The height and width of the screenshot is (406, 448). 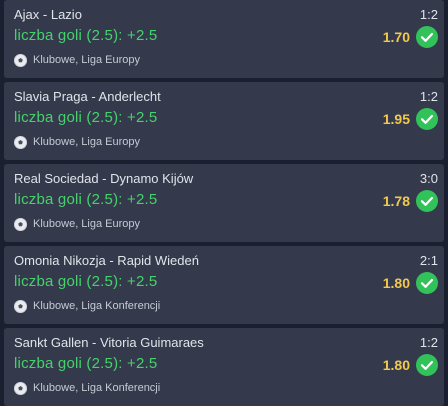 What do you see at coordinates (109, 342) in the screenshot?
I see `match-teams: Sankt Gallen - Vitoria Guimaraes` at bounding box center [109, 342].